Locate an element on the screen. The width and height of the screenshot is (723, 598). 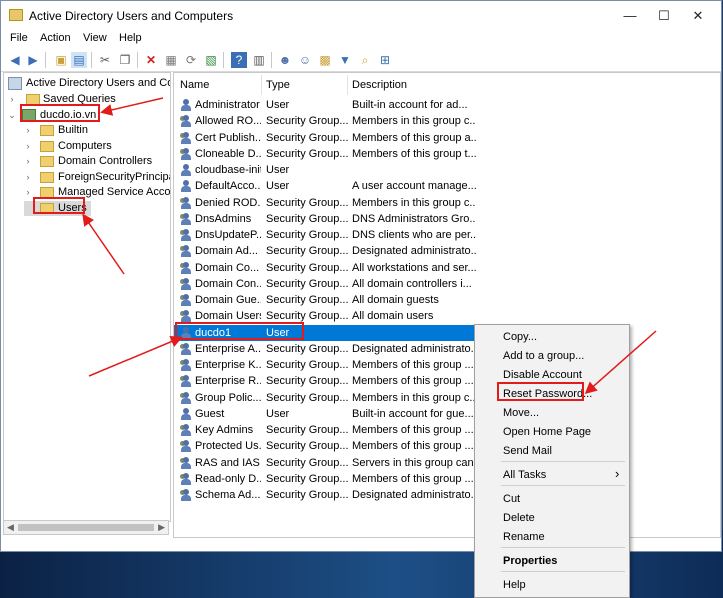
arrow-to-ducdo1 is located at coordinates (135, 356).